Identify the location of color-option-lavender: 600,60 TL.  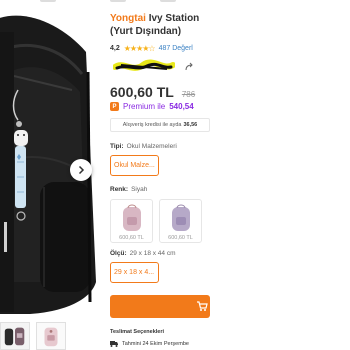
(180, 221).